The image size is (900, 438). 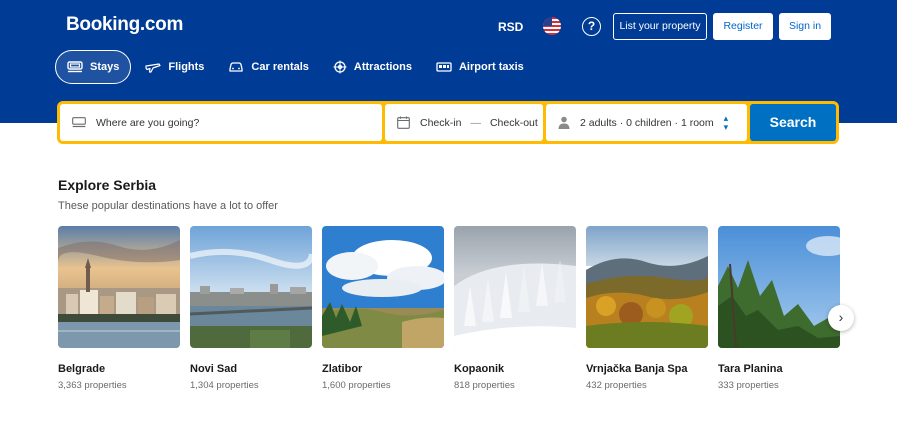 What do you see at coordinates (383, 287) in the screenshot?
I see `zlatibor-image` at bounding box center [383, 287].